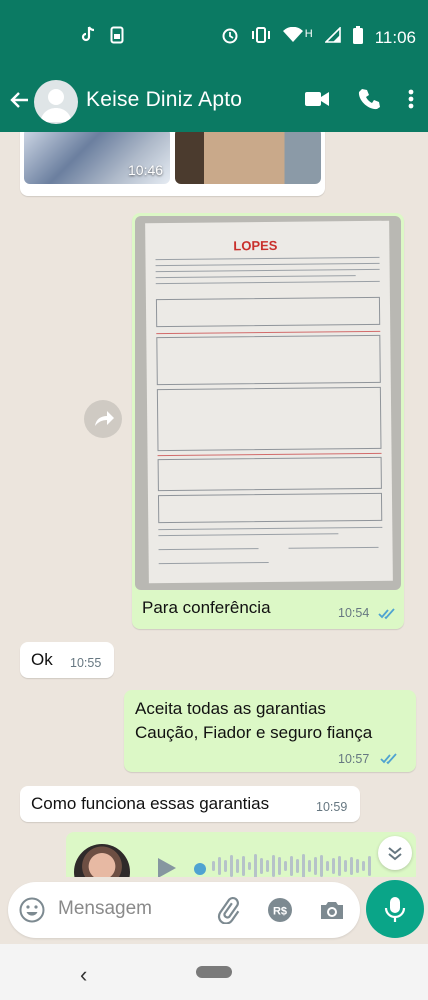  What do you see at coordinates (56, 102) in the screenshot?
I see `avatar` at bounding box center [56, 102].